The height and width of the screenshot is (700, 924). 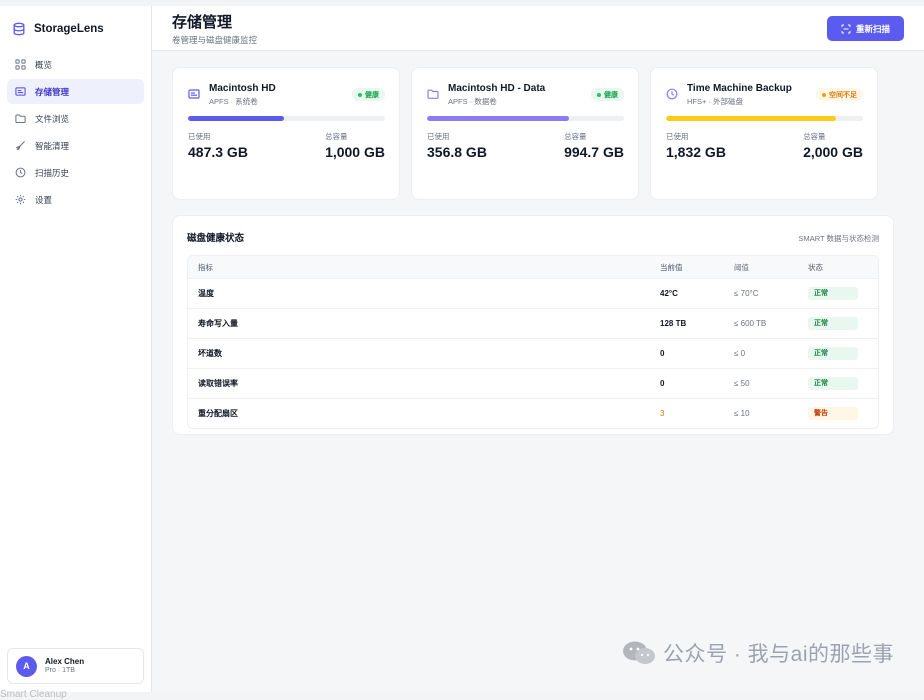 I want to click on sidebar-item-label: 概览, so click(x=44, y=64).